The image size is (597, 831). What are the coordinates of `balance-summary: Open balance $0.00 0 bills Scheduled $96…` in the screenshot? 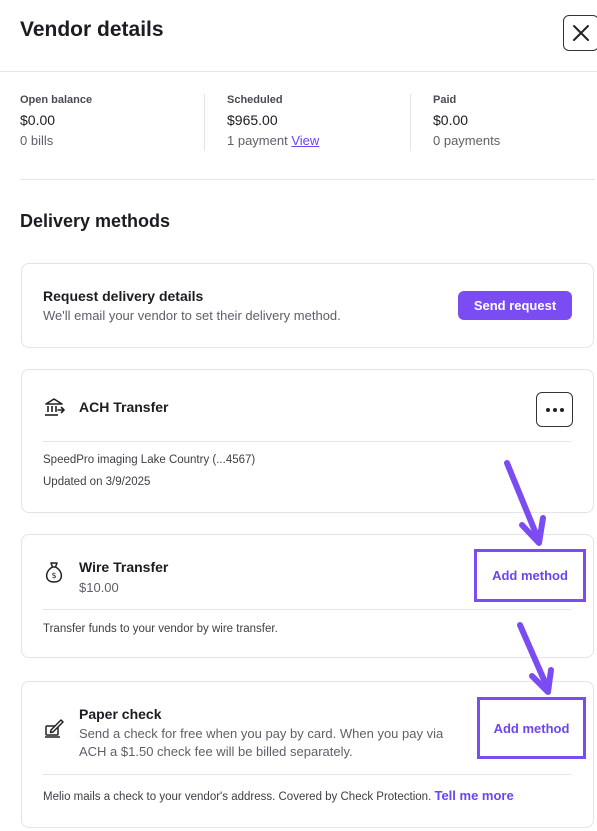 It's located at (298, 126).